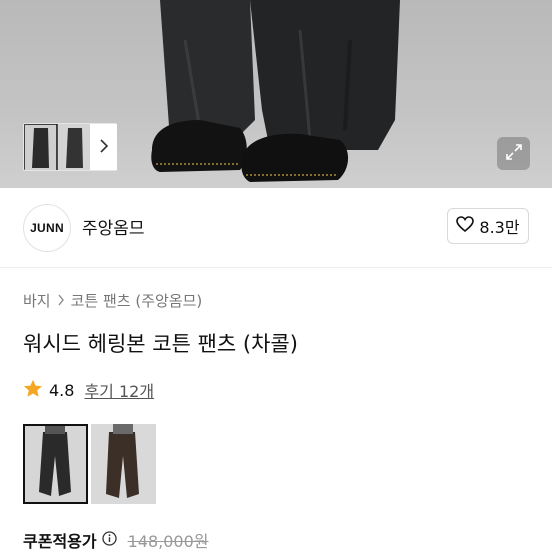 This screenshot has height=552, width=552. Describe the element at coordinates (109, 540) in the screenshot. I see `info-circle-icon` at that location.